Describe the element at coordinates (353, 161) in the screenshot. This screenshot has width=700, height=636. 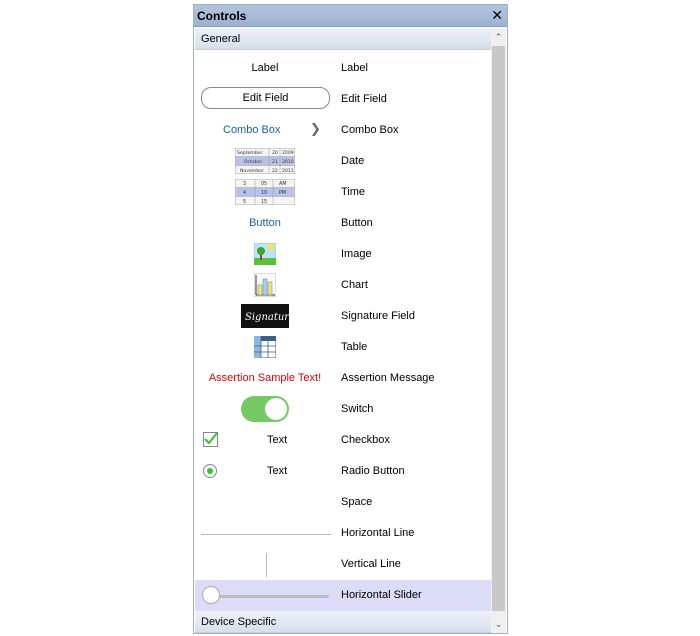
I see `item-label: Date` at that location.